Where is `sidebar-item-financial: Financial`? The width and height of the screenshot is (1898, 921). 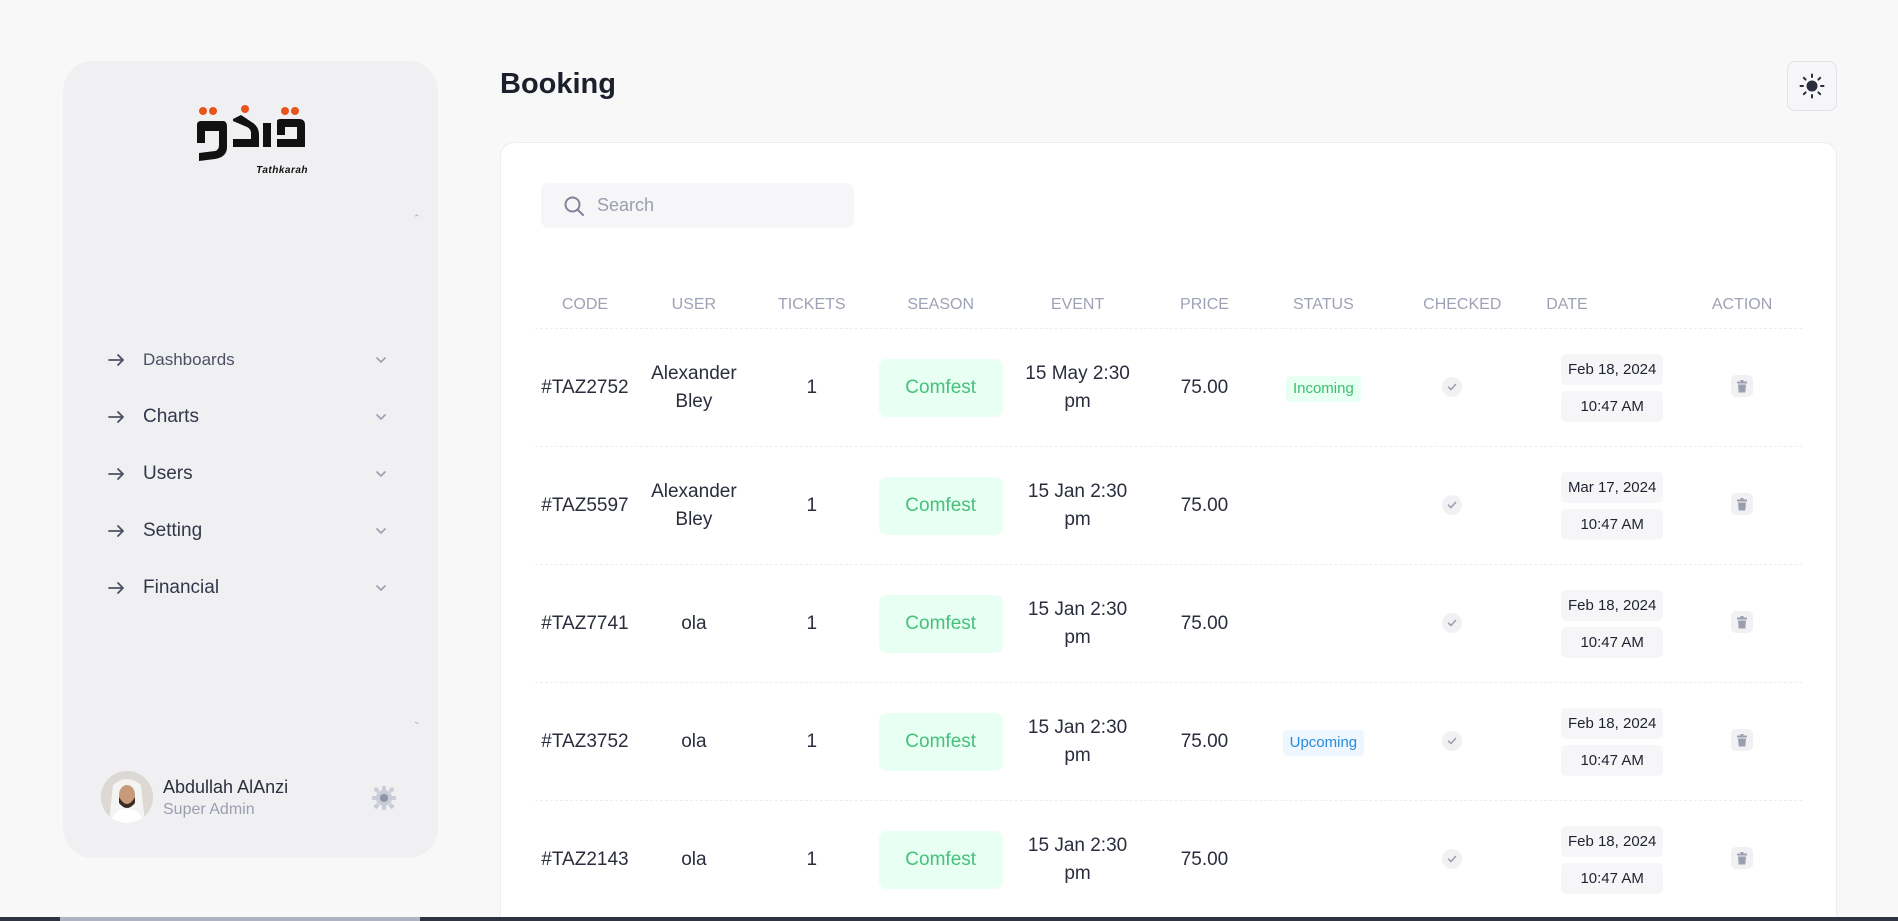 sidebar-item-financial: Financial is located at coordinates (248, 587).